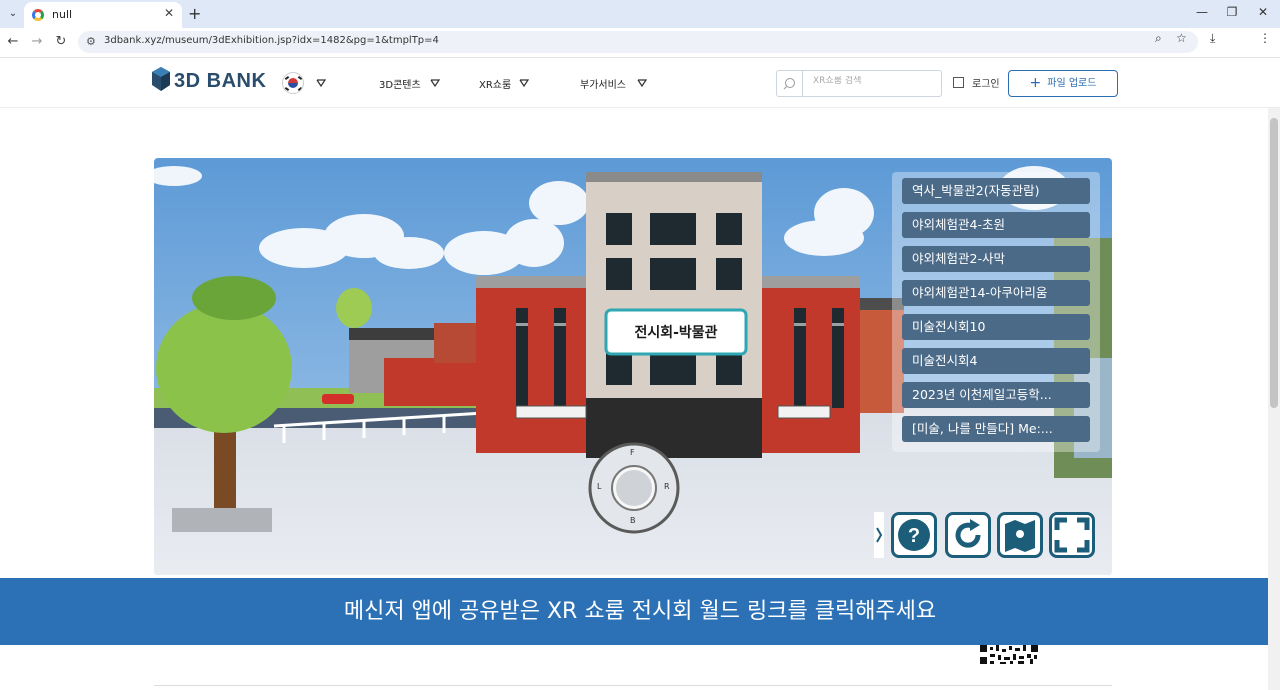 The width and height of the screenshot is (1280, 690). Describe the element at coordinates (667, 486) in the screenshot. I see `joystick-right-label: R` at that location.